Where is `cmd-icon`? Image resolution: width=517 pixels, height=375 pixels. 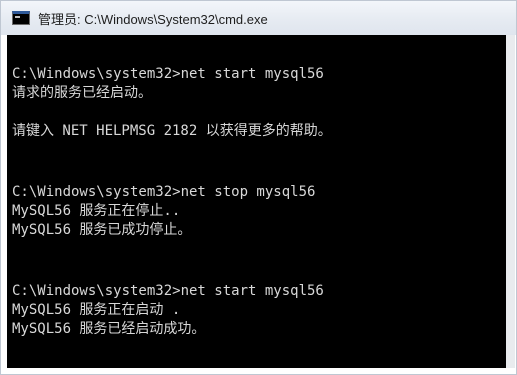 cmd-icon is located at coordinates (21, 18).